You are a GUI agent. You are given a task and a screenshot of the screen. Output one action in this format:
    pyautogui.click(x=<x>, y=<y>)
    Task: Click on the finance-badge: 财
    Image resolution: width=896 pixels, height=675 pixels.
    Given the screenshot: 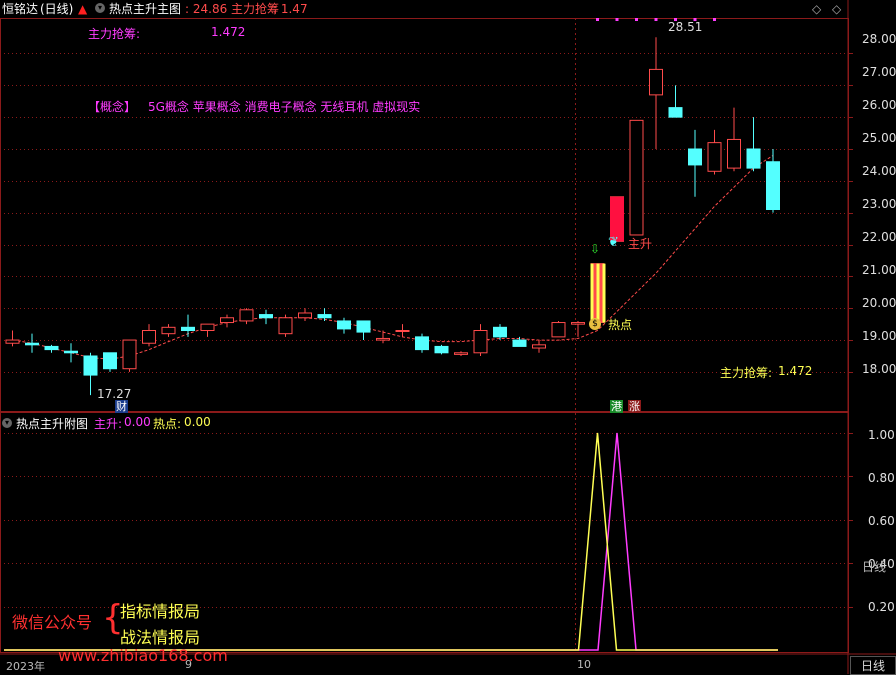 What is the action you would take?
    pyautogui.click(x=121, y=406)
    